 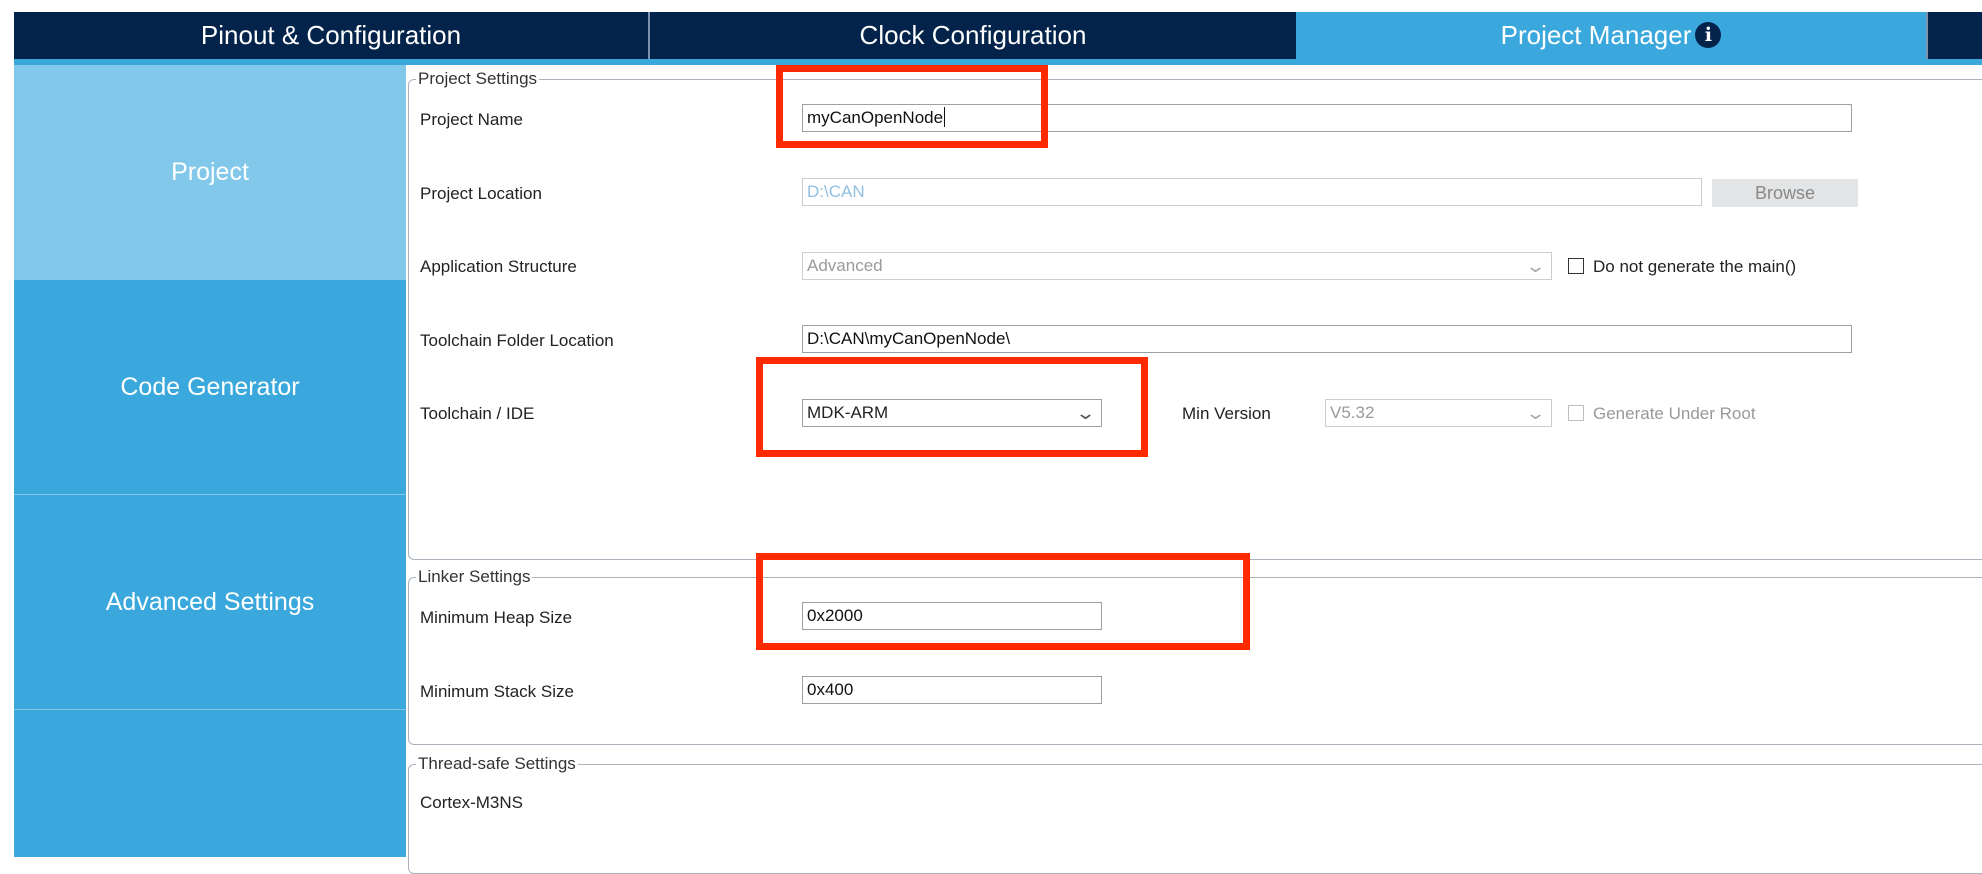 What do you see at coordinates (497, 764) in the screenshot?
I see `thread-safe-settings-legend: Thread-safe Settings` at bounding box center [497, 764].